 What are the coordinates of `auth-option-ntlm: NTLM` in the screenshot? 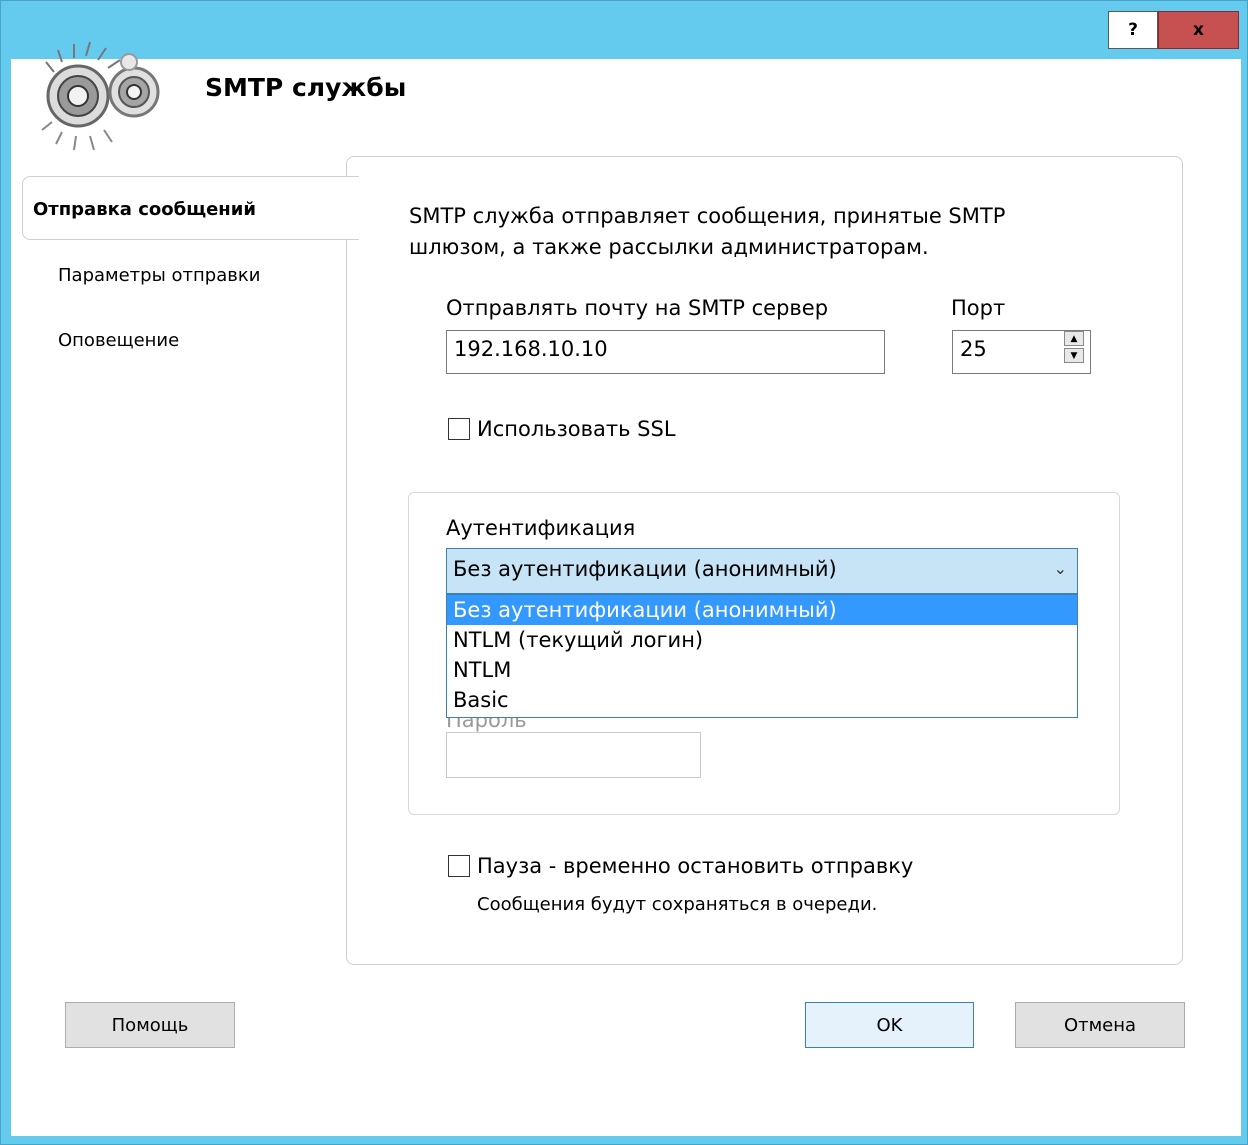 It's located at (762, 670).